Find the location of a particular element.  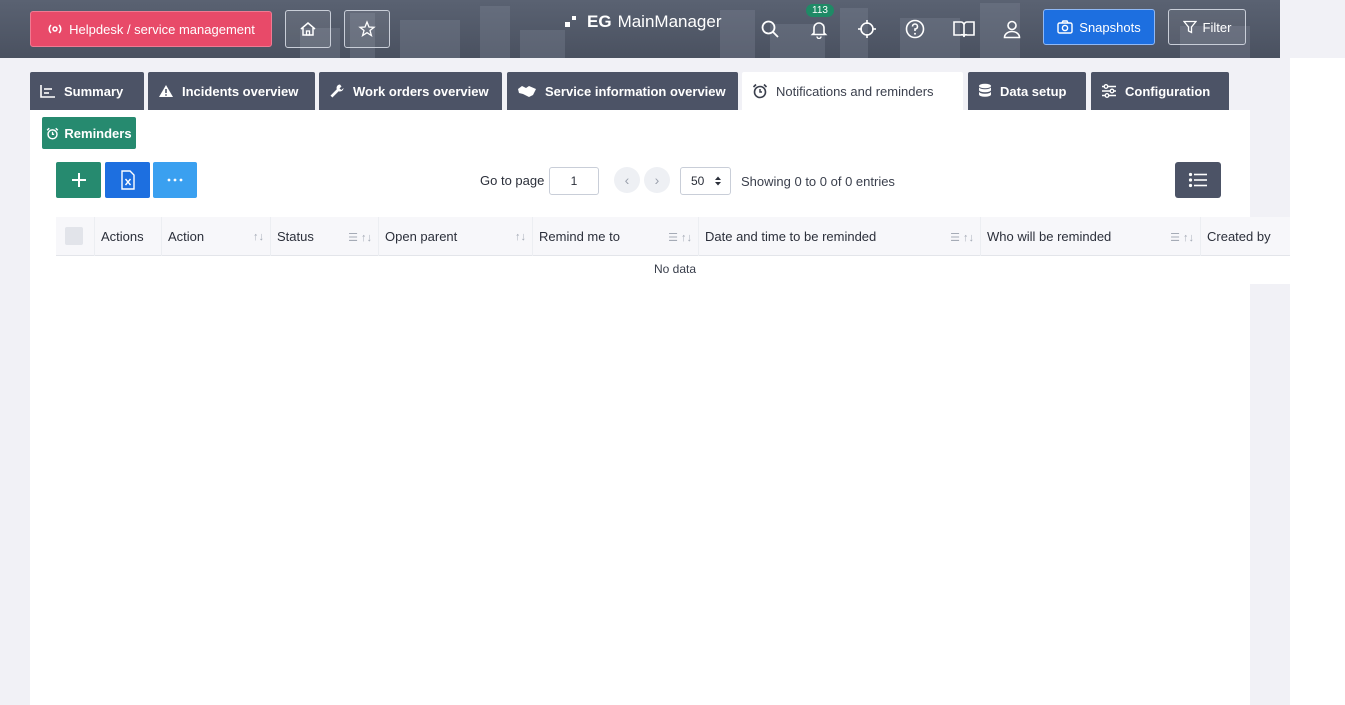

next-page-button: › is located at coordinates (657, 180).